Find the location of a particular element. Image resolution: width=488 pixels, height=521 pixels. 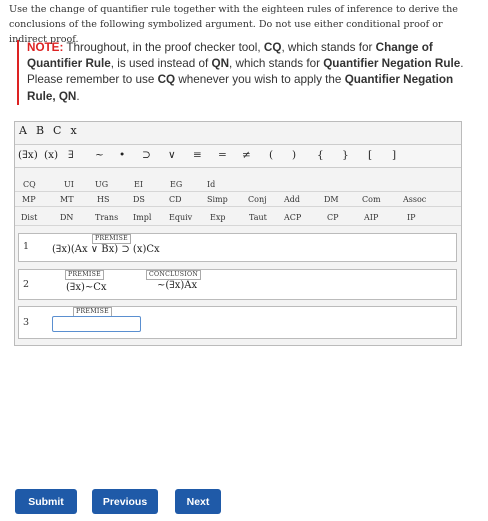

var-button: B is located at coordinates (40, 130).